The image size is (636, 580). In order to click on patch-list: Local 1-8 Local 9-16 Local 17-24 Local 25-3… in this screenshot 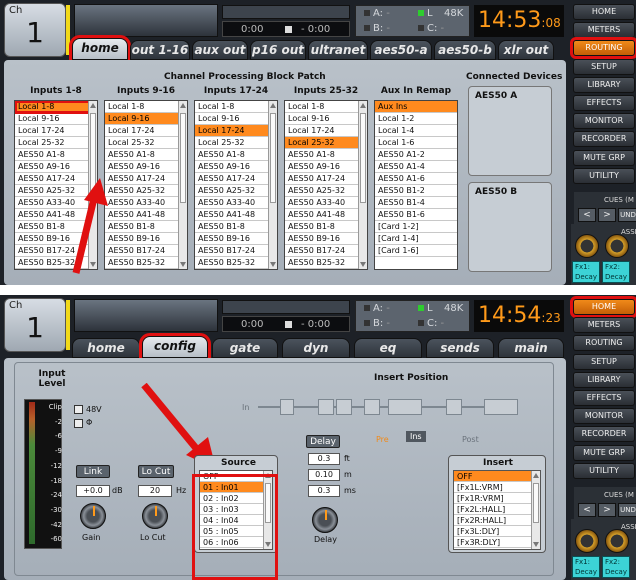, I will do `click(326, 185)`.